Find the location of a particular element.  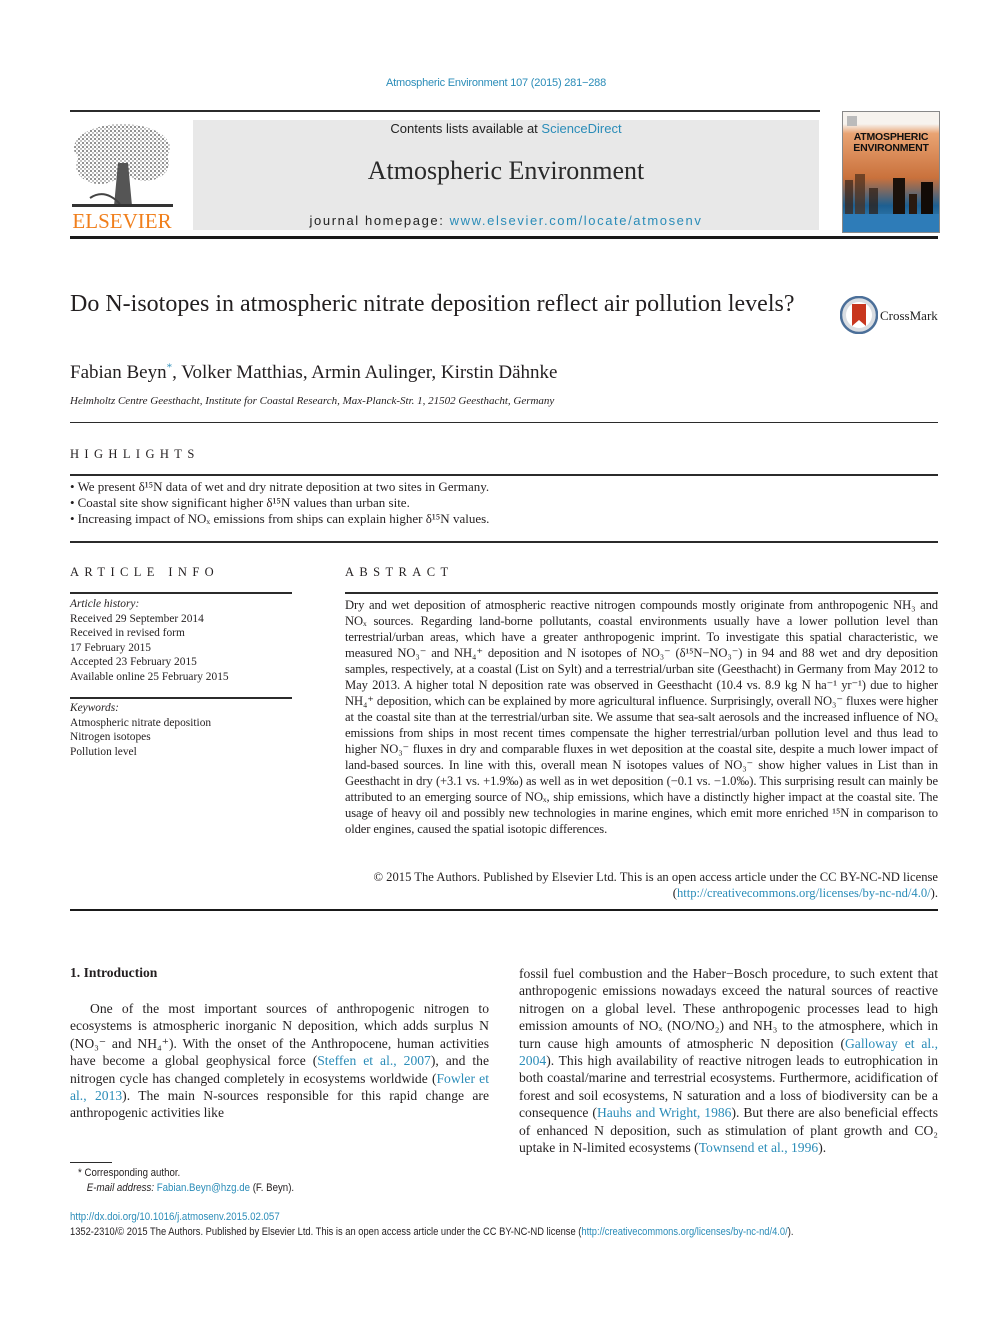

journal-cover-thumbnail: ATMOSPHERIC ENVIRONMENT is located at coordinates (891, 172).